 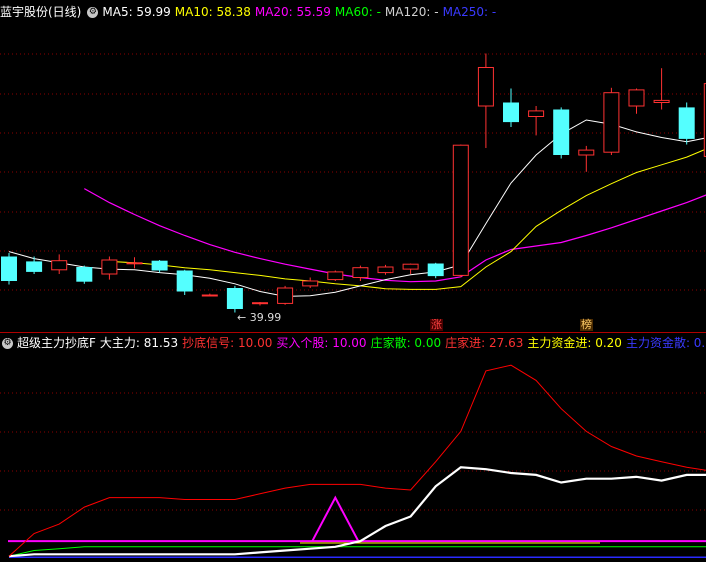 What do you see at coordinates (586, 325) in the screenshot?
I see `bang-tag: 榜` at bounding box center [586, 325].